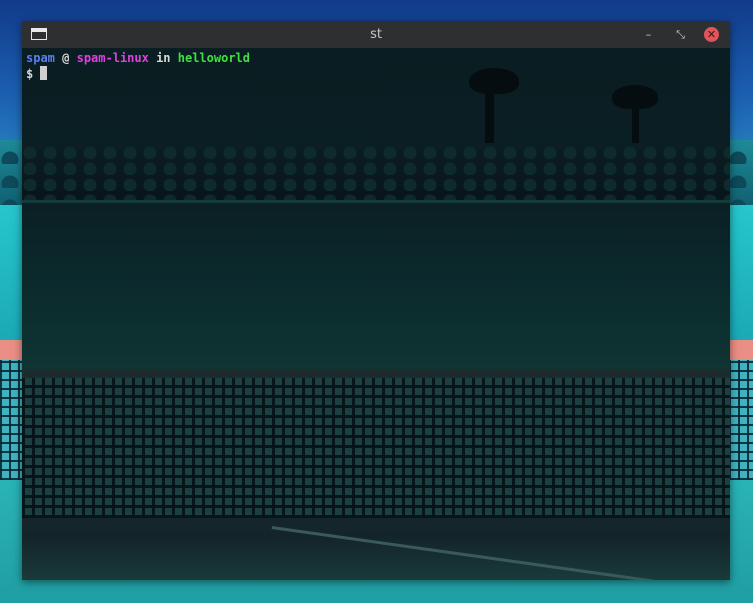  What do you see at coordinates (500, 553) in the screenshot?
I see `background-court-line` at bounding box center [500, 553].